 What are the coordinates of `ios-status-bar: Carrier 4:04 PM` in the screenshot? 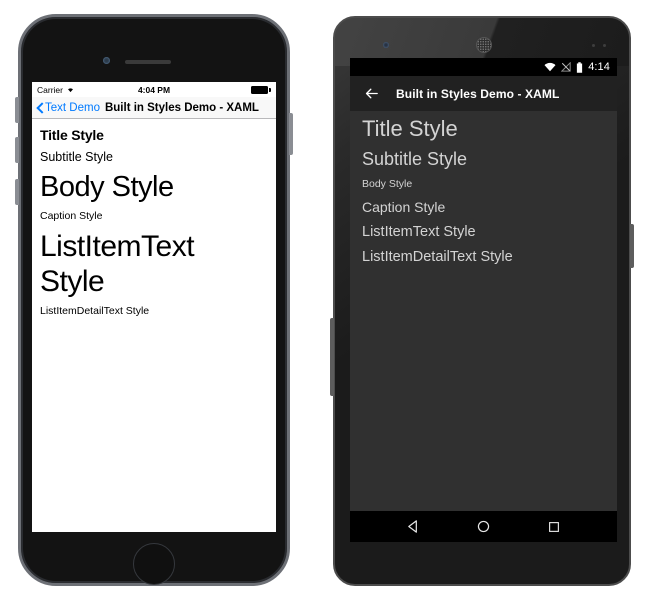 It's located at (154, 89).